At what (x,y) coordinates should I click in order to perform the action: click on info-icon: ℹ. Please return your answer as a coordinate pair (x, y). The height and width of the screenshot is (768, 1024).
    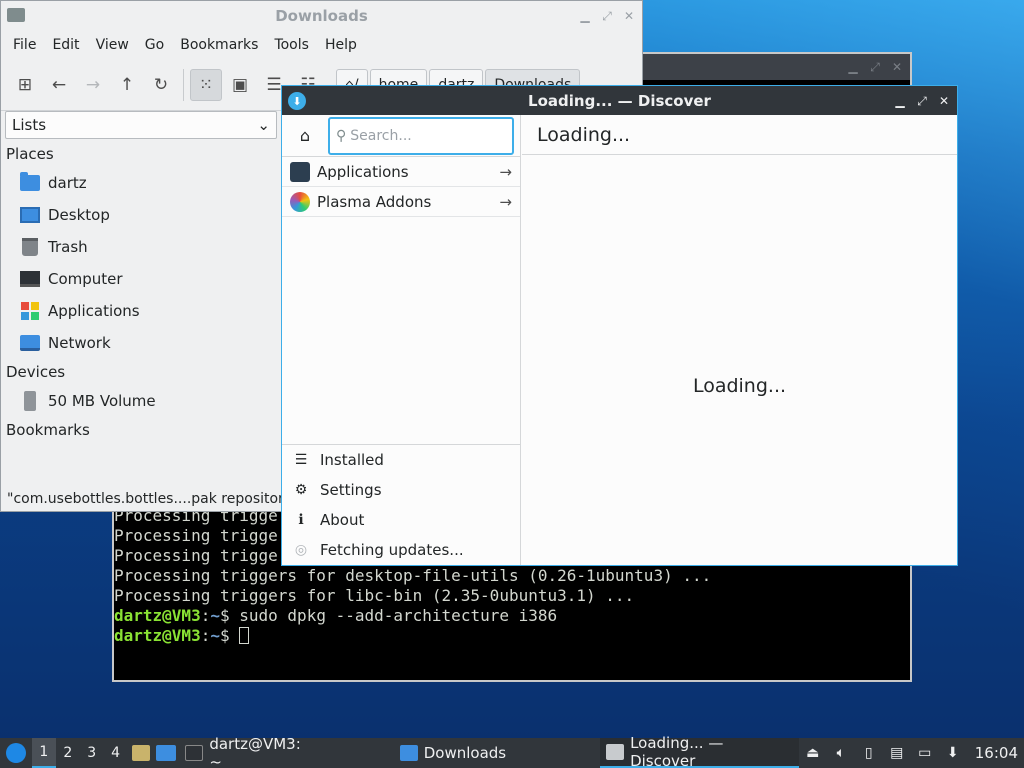
    Looking at the image, I should click on (301, 520).